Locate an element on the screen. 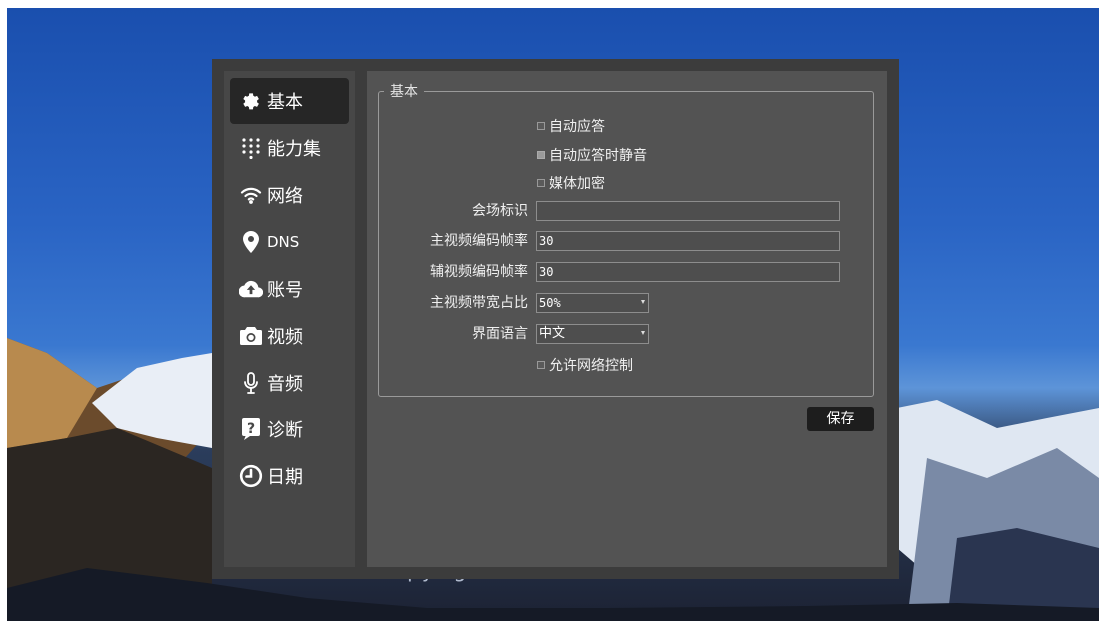 The width and height of the screenshot is (1099, 621). sidebar-item-label: 基本 is located at coordinates (285, 102).